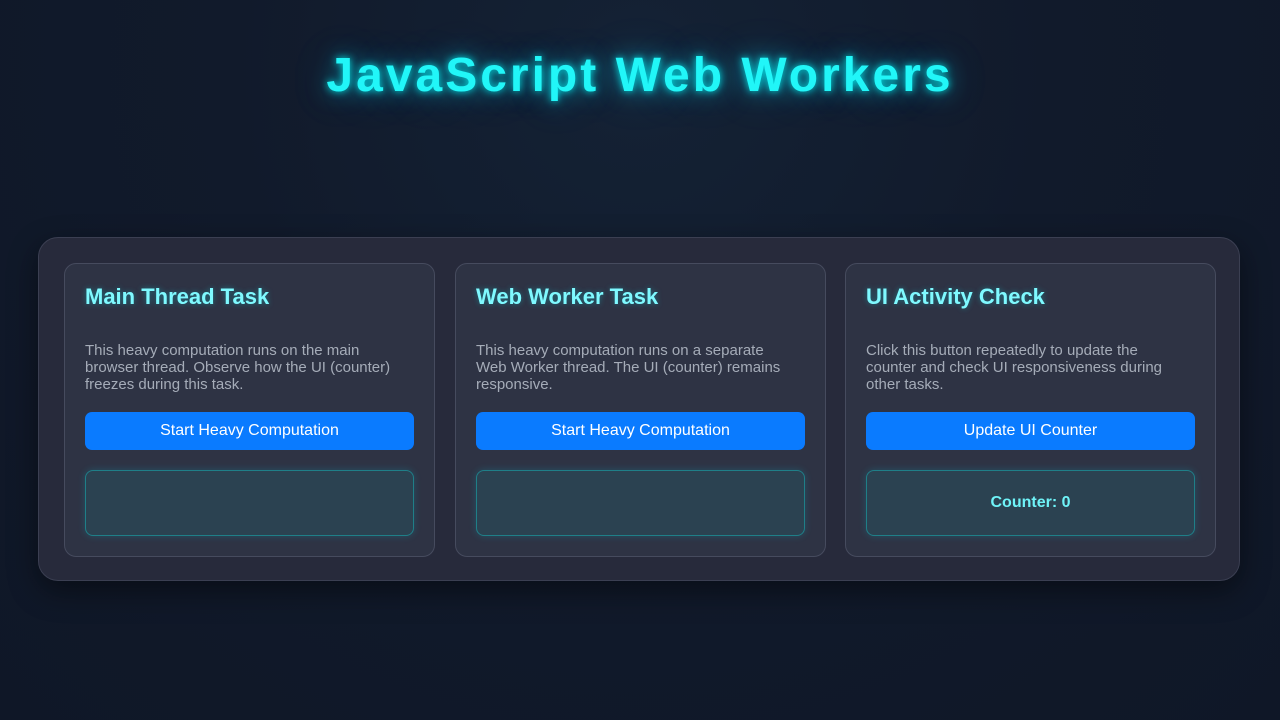 The width and height of the screenshot is (1280, 720). What do you see at coordinates (177, 296) in the screenshot?
I see `main-thread-card-title: Main Thread Task` at bounding box center [177, 296].